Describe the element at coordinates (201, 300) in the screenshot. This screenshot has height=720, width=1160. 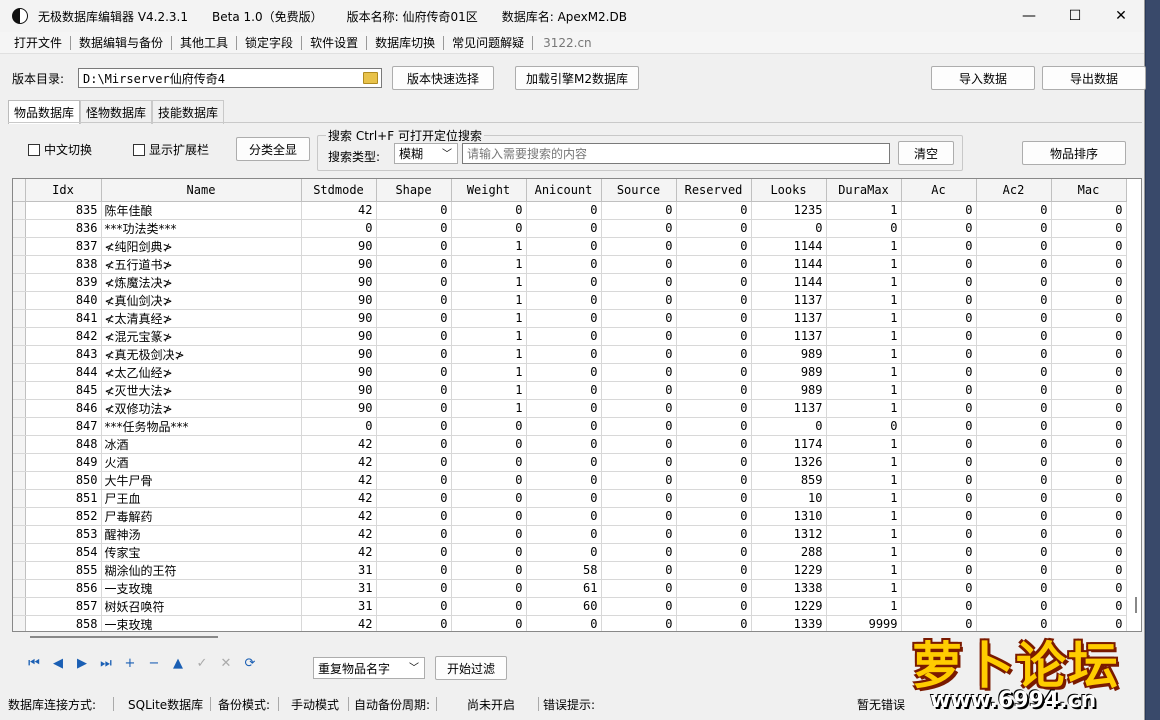
I see `cell-name: ≮真仙剑决≯` at that location.